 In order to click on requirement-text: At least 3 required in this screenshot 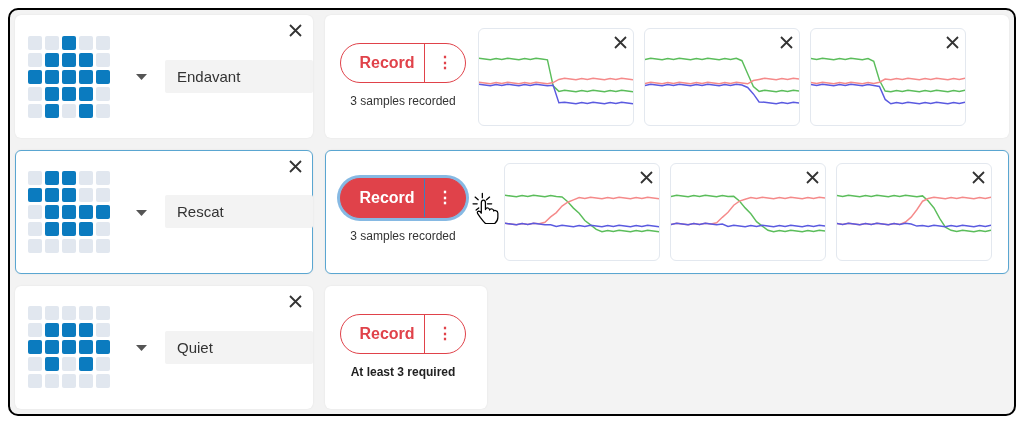, I will do `click(403, 372)`.